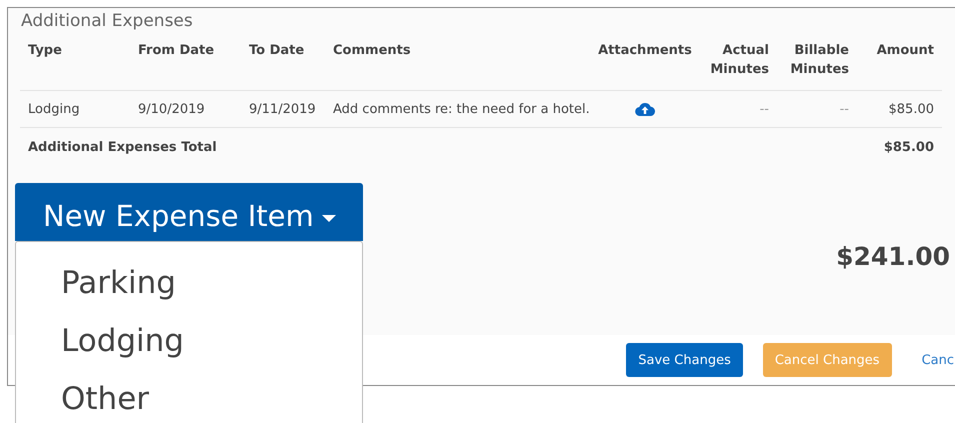  What do you see at coordinates (176, 50) in the screenshot?
I see `column-header: From Date` at bounding box center [176, 50].